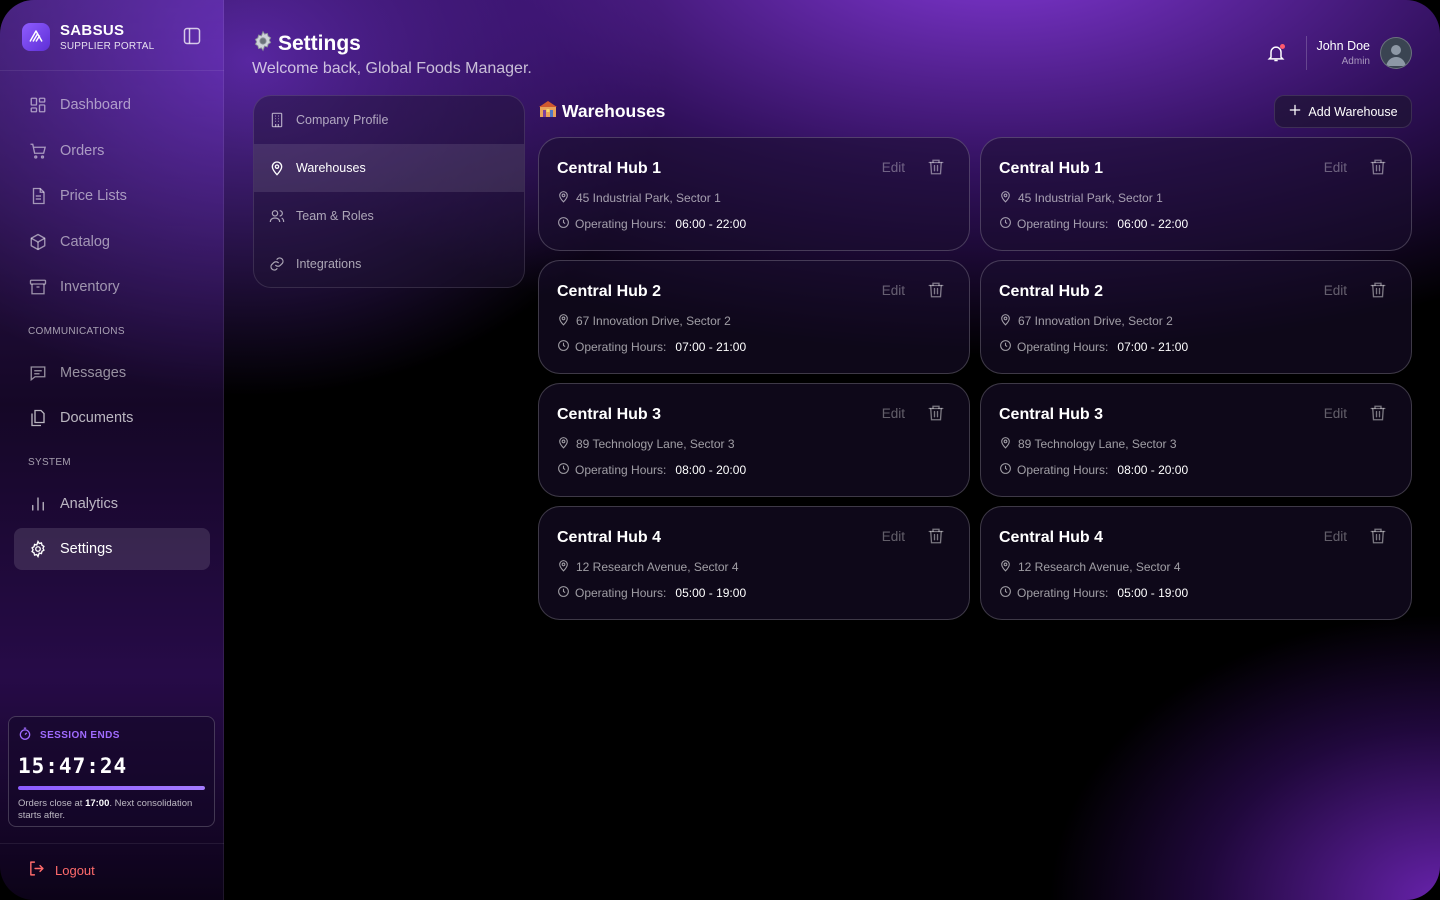  Describe the element at coordinates (80, 735) in the screenshot. I see `session-label: SESSION ENDS` at that location.